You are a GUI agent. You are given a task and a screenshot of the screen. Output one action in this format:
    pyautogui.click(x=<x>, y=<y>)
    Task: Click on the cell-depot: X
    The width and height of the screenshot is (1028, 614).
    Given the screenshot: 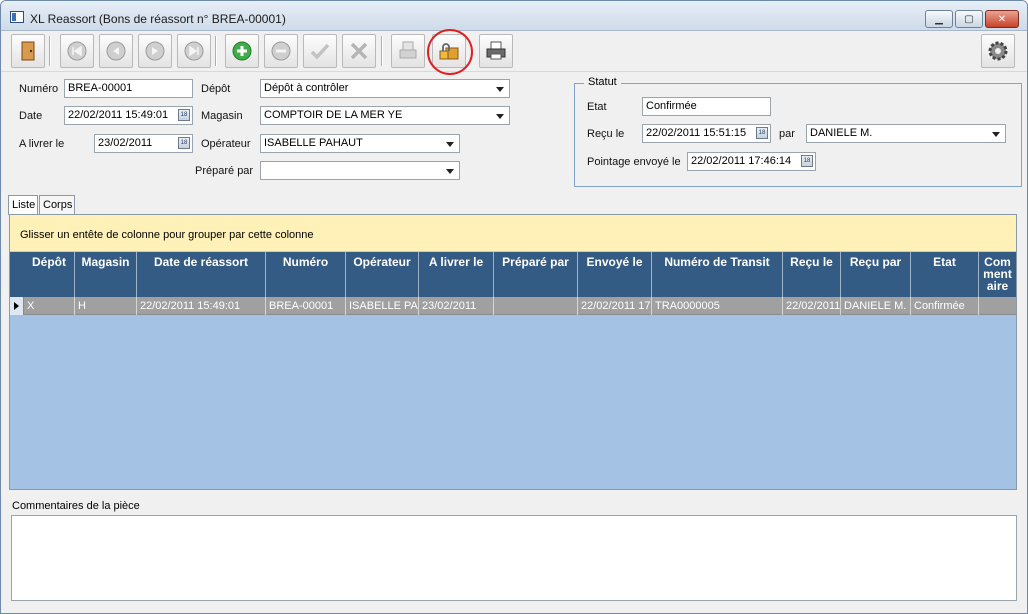 What is the action you would take?
    pyautogui.click(x=49, y=306)
    